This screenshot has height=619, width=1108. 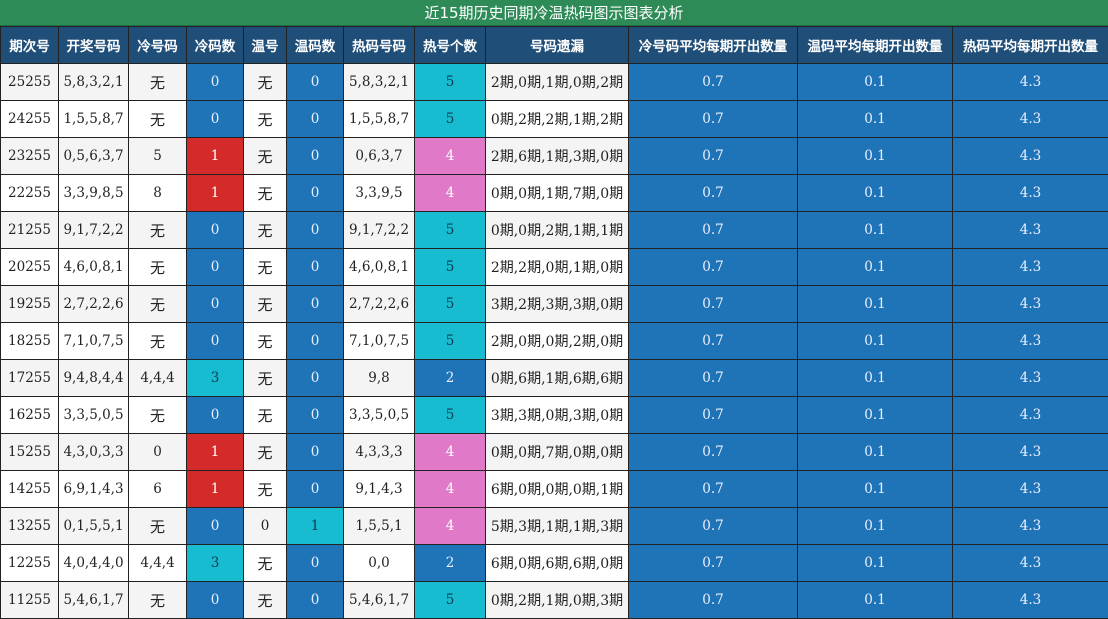 What do you see at coordinates (379, 156) in the screenshot?
I see `cell-hot: 0,6,3,7` at bounding box center [379, 156].